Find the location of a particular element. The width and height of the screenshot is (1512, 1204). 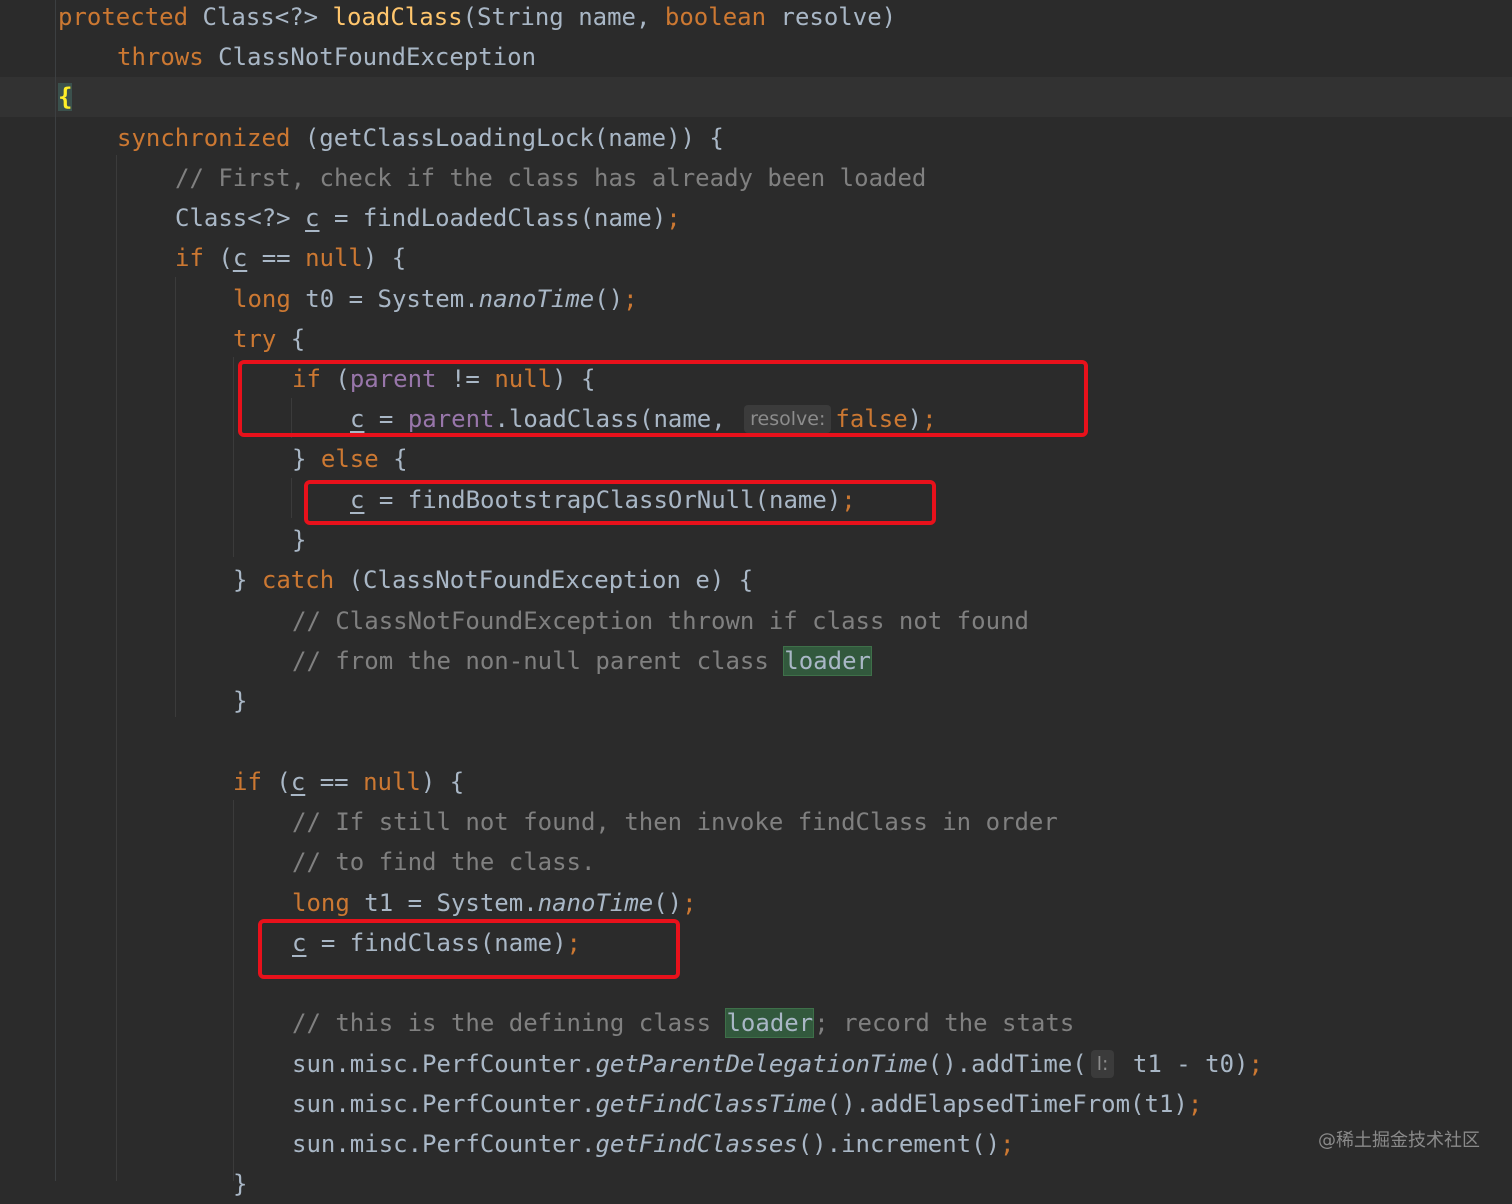

code-text: ().addTime( is located at coordinates (1007, 1064).